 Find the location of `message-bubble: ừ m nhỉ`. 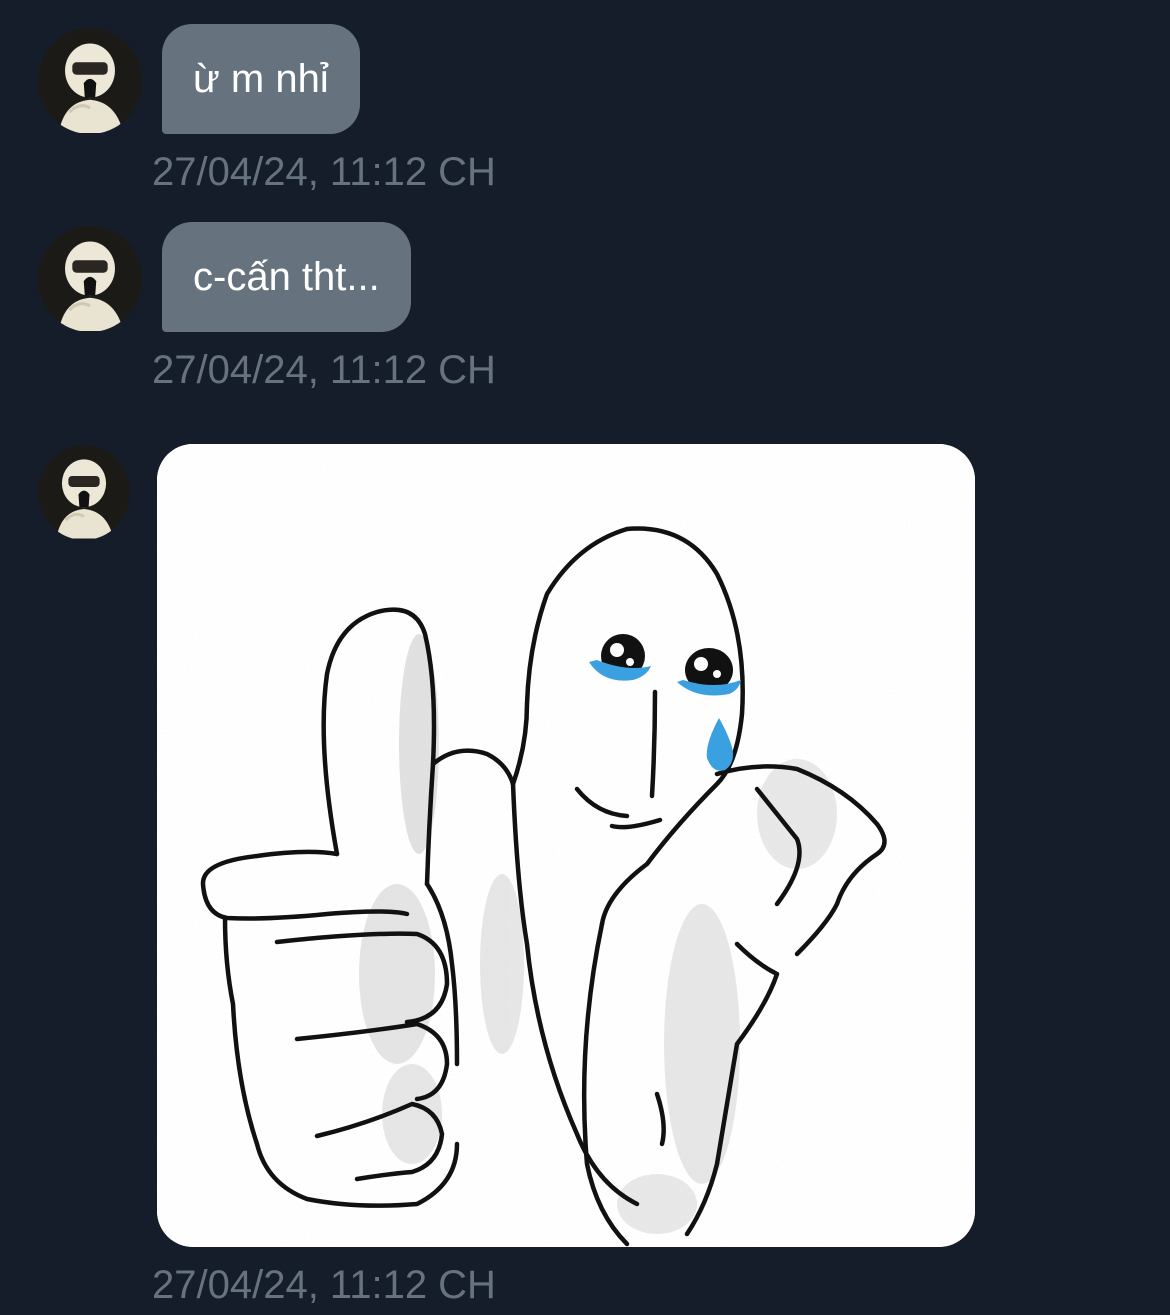

message-bubble: ừ m nhỉ is located at coordinates (261, 79).